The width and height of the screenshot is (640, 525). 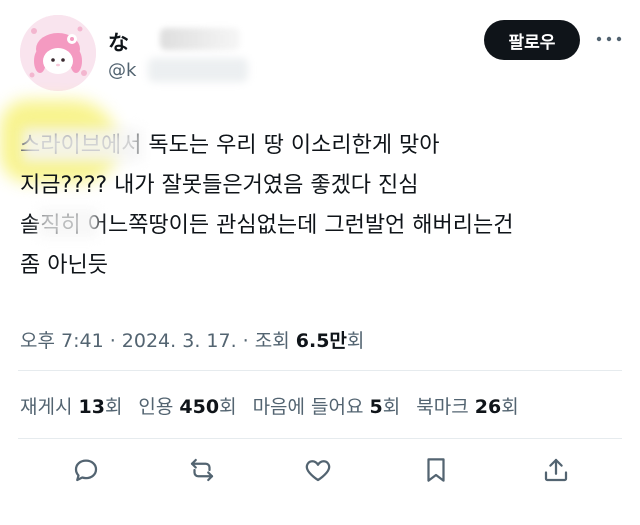 What do you see at coordinates (202, 470) in the screenshot?
I see `repost-icon` at bounding box center [202, 470].